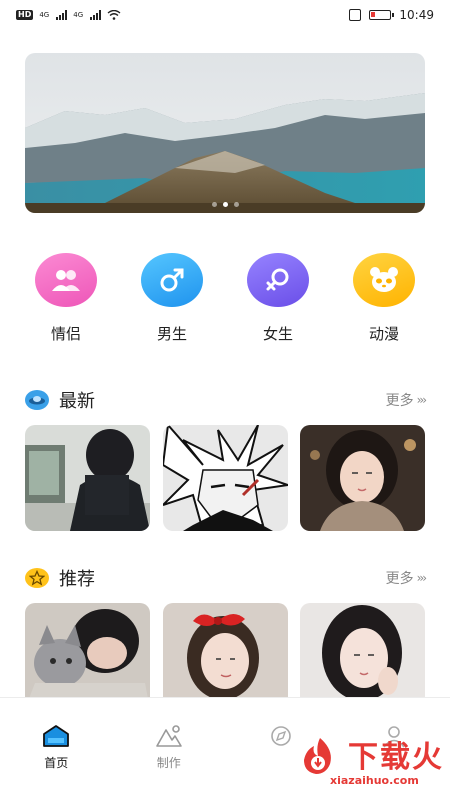  What do you see at coordinates (416, 15) in the screenshot?
I see `clock: 10:49` at bounding box center [416, 15].